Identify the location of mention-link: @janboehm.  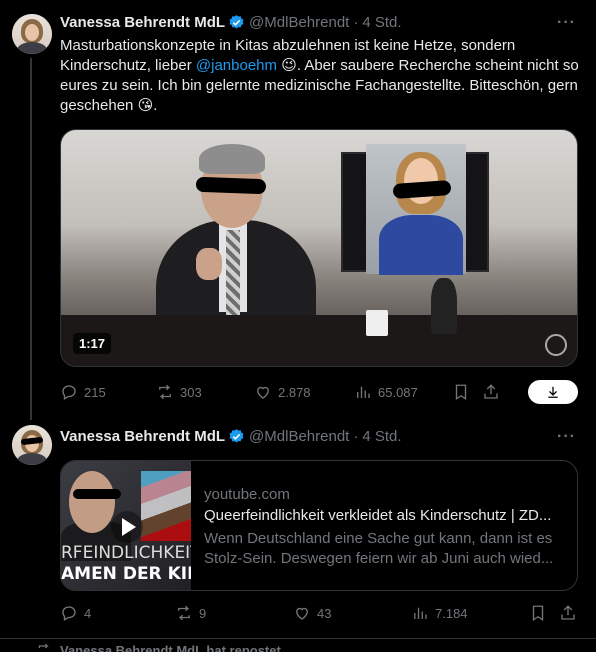
(236, 65).